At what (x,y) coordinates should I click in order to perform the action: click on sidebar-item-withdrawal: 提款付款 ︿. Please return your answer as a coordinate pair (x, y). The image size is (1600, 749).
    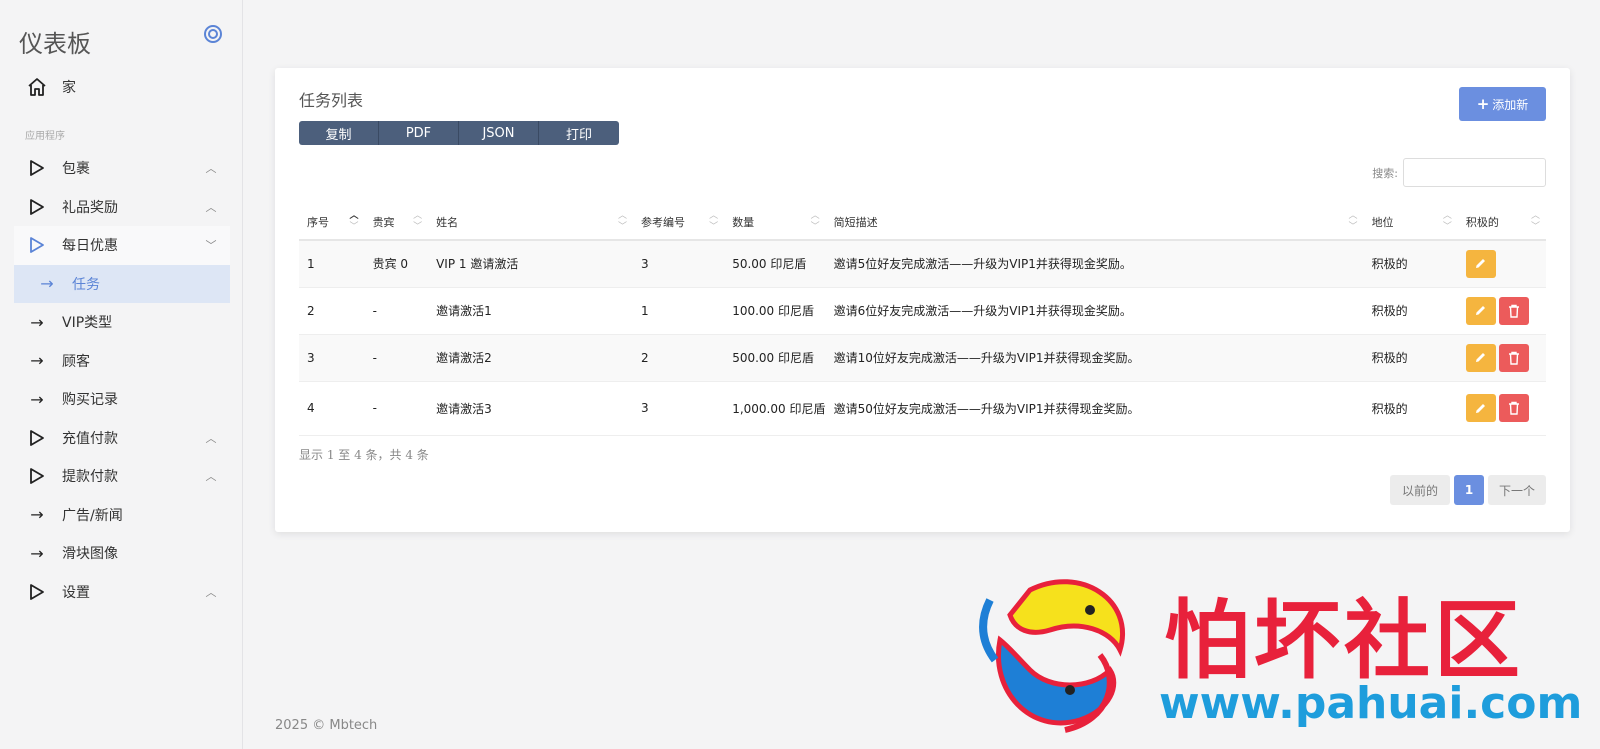
    Looking at the image, I should click on (122, 476).